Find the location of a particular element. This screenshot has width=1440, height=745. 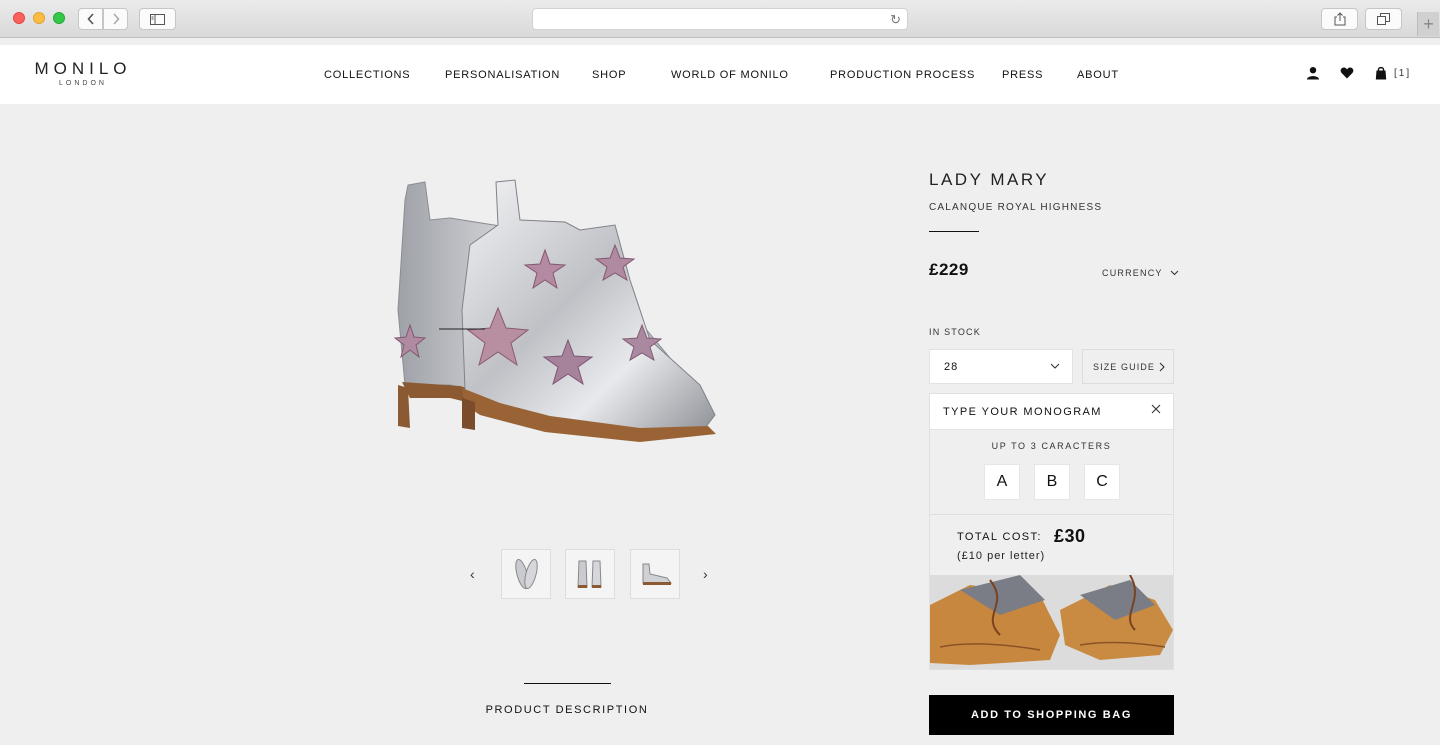

account-icon is located at coordinates (1313, 73).